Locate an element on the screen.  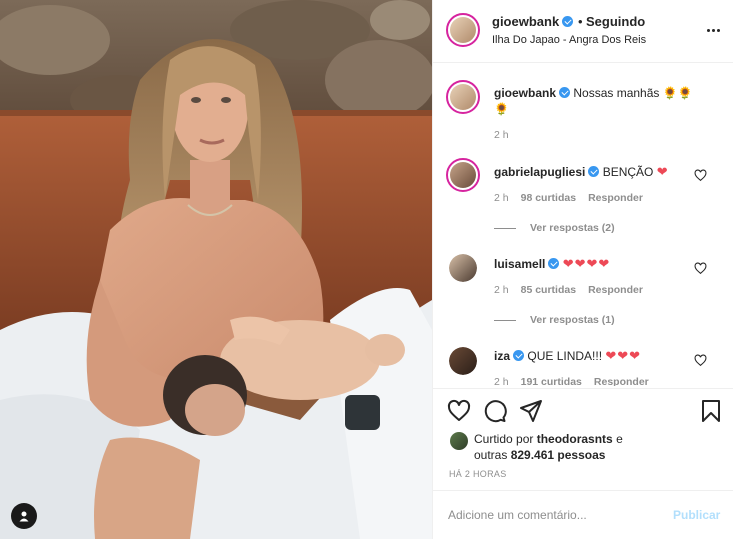
caption-meta: 2 h is located at coordinates (507, 135).